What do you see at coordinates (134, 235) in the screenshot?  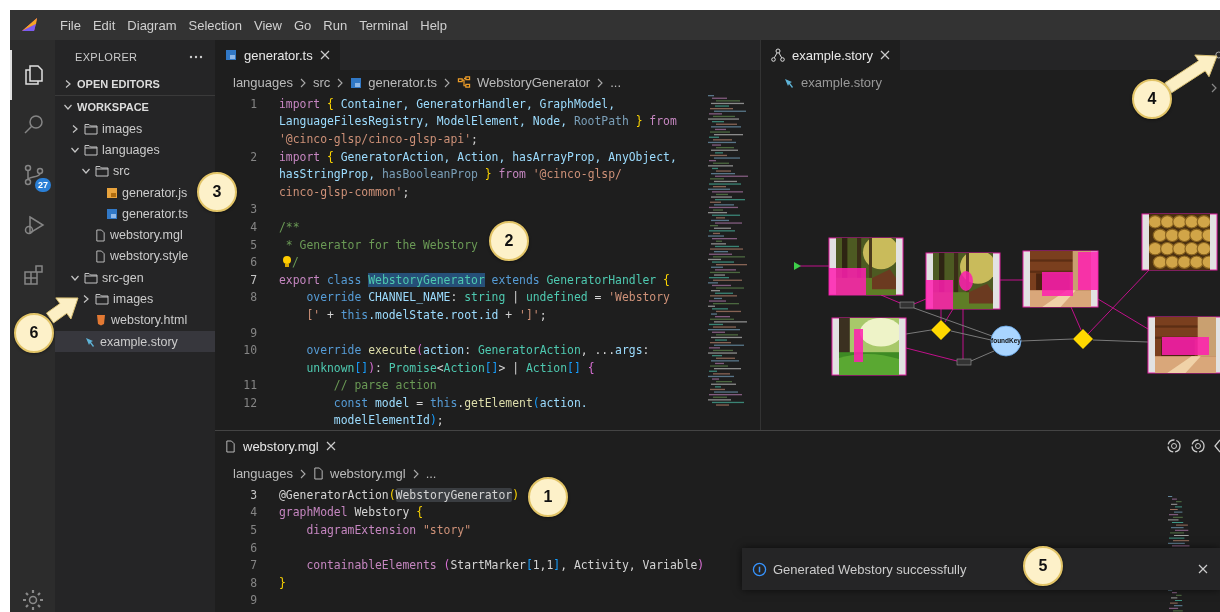 I see `tree-item: webstory.mgl` at bounding box center [134, 235].